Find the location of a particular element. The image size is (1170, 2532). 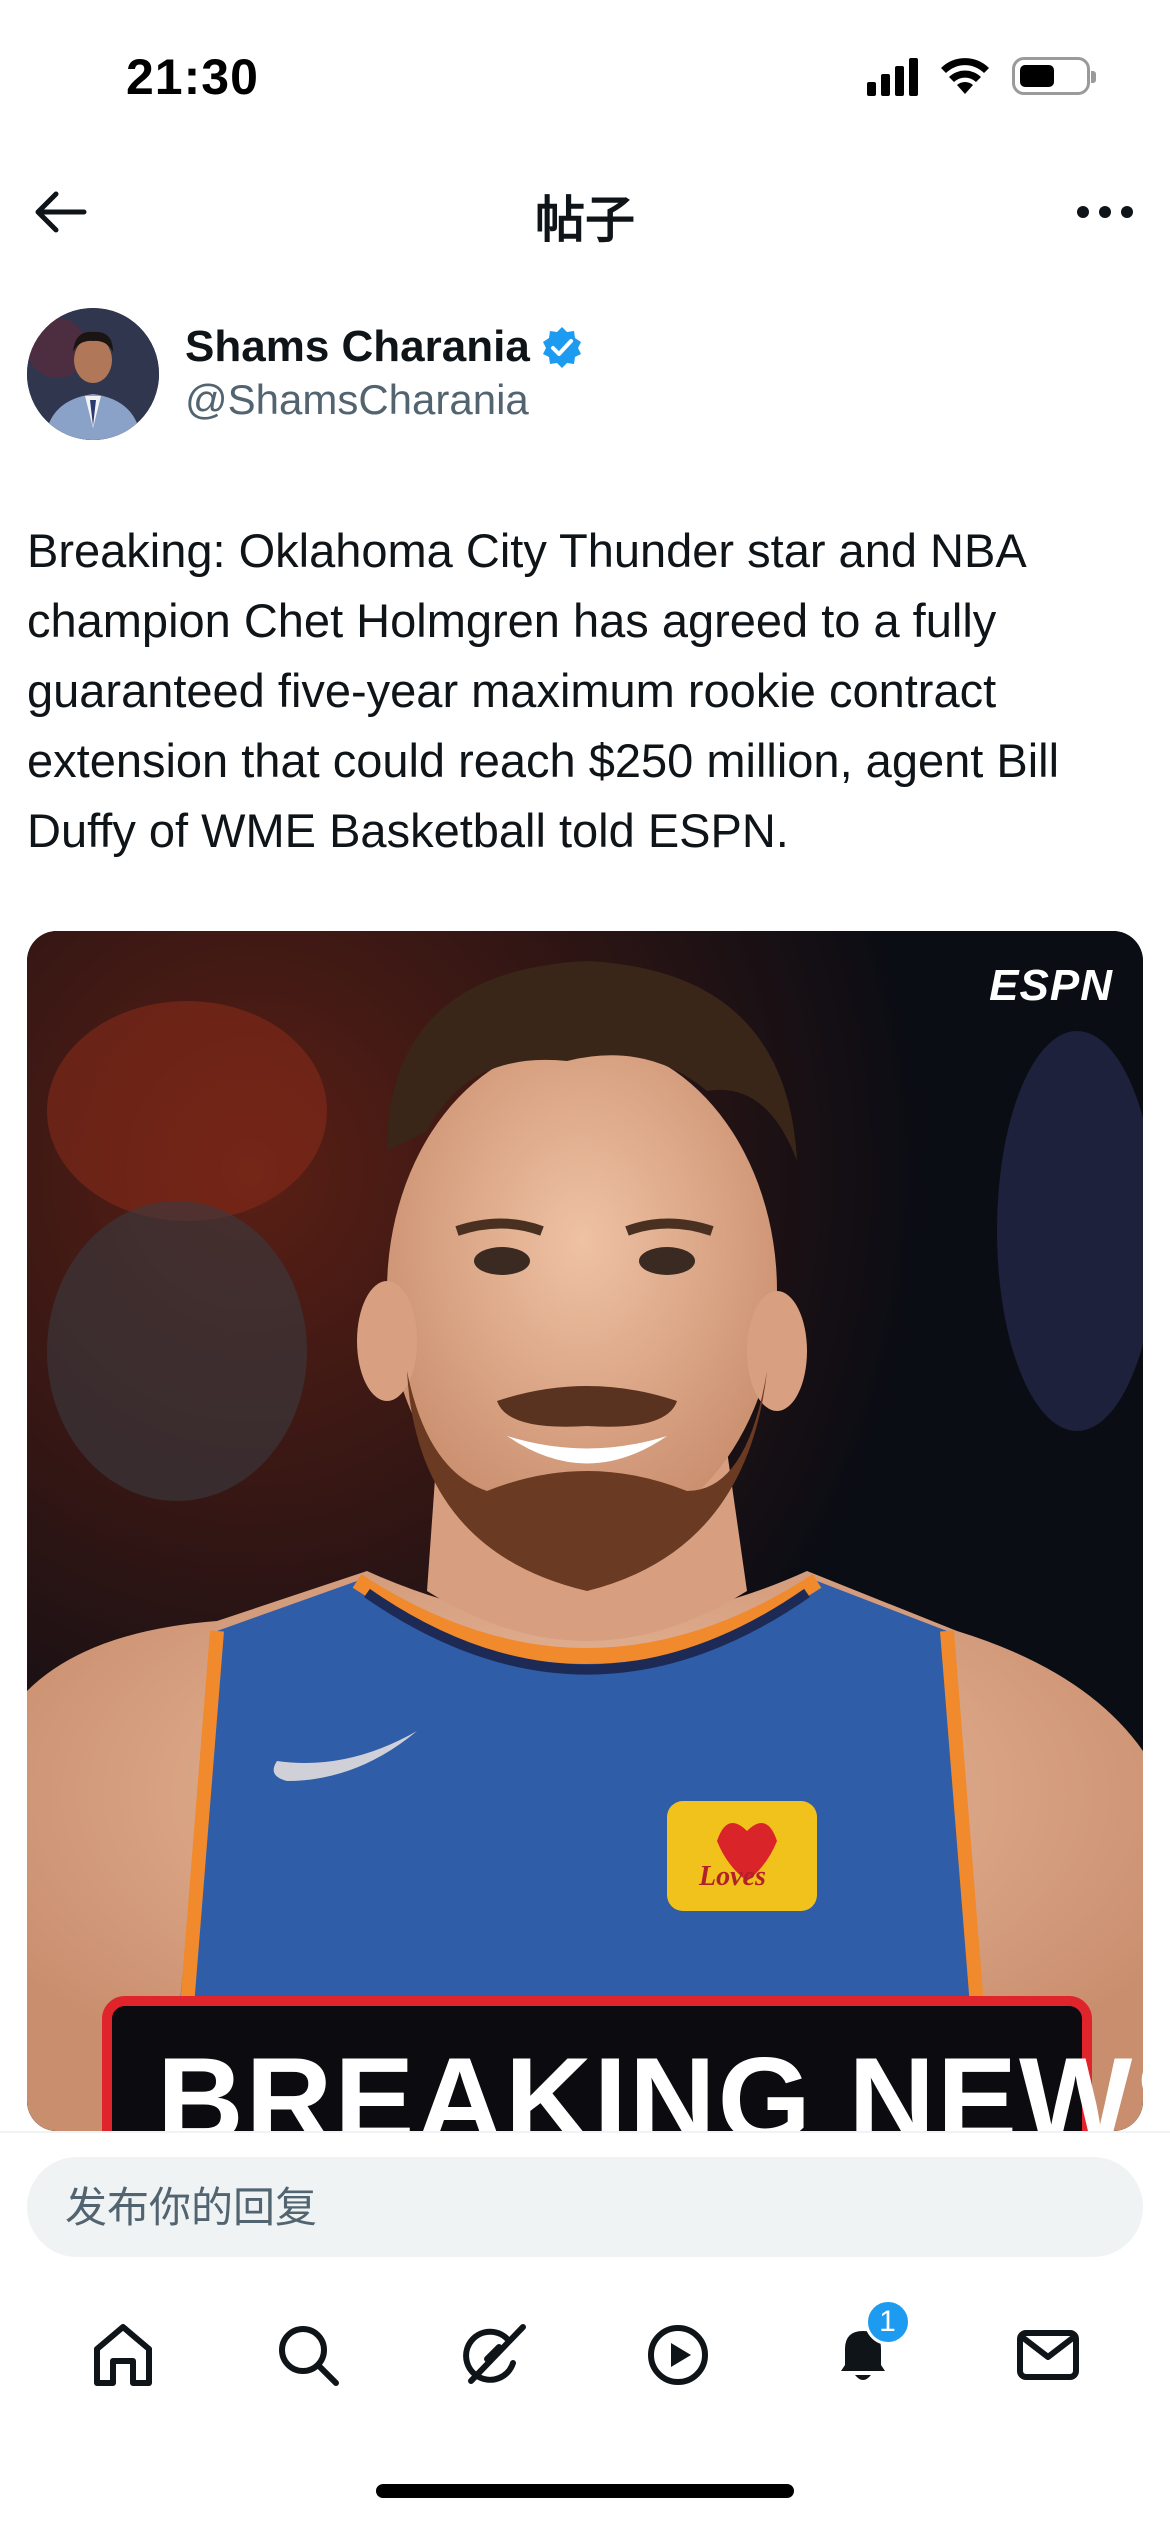

verified-badge-icon is located at coordinates (561, 347).